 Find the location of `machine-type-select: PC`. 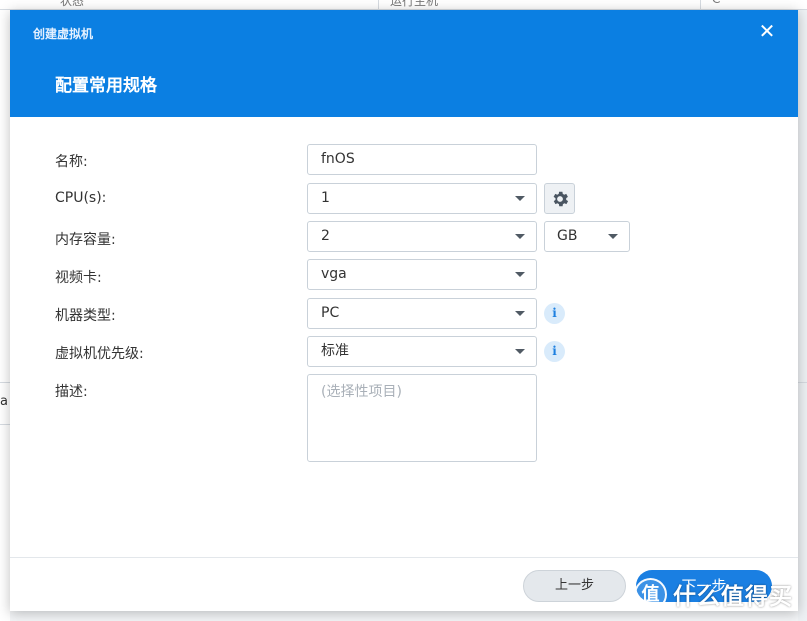

machine-type-select: PC is located at coordinates (422, 313).